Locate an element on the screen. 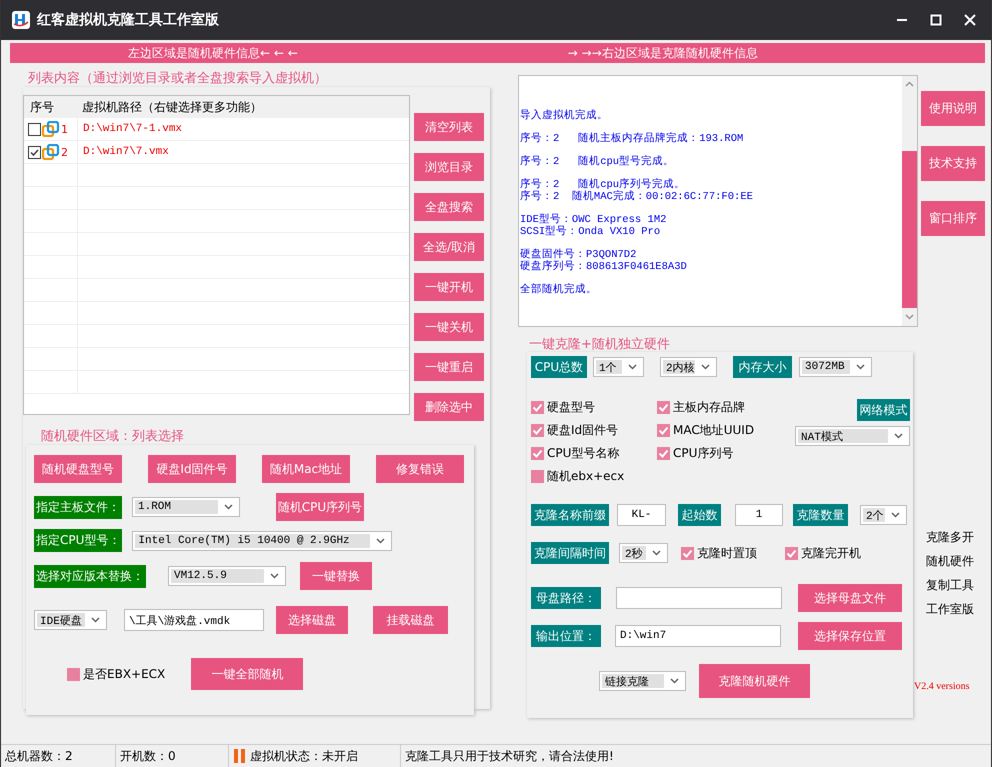  banner-text: 左边区域是随机硬件信息← ← ← is located at coordinates (213, 53).